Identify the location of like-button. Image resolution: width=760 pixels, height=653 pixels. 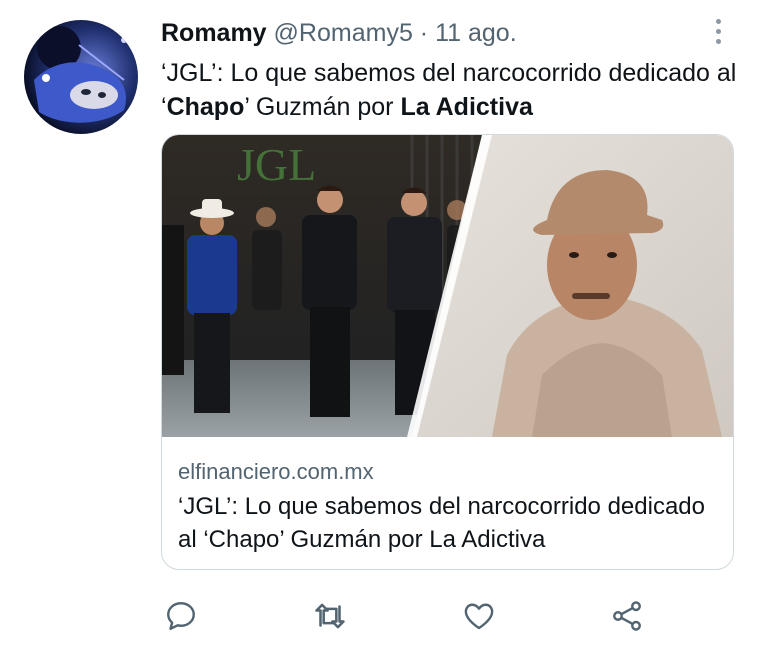
(479, 616).